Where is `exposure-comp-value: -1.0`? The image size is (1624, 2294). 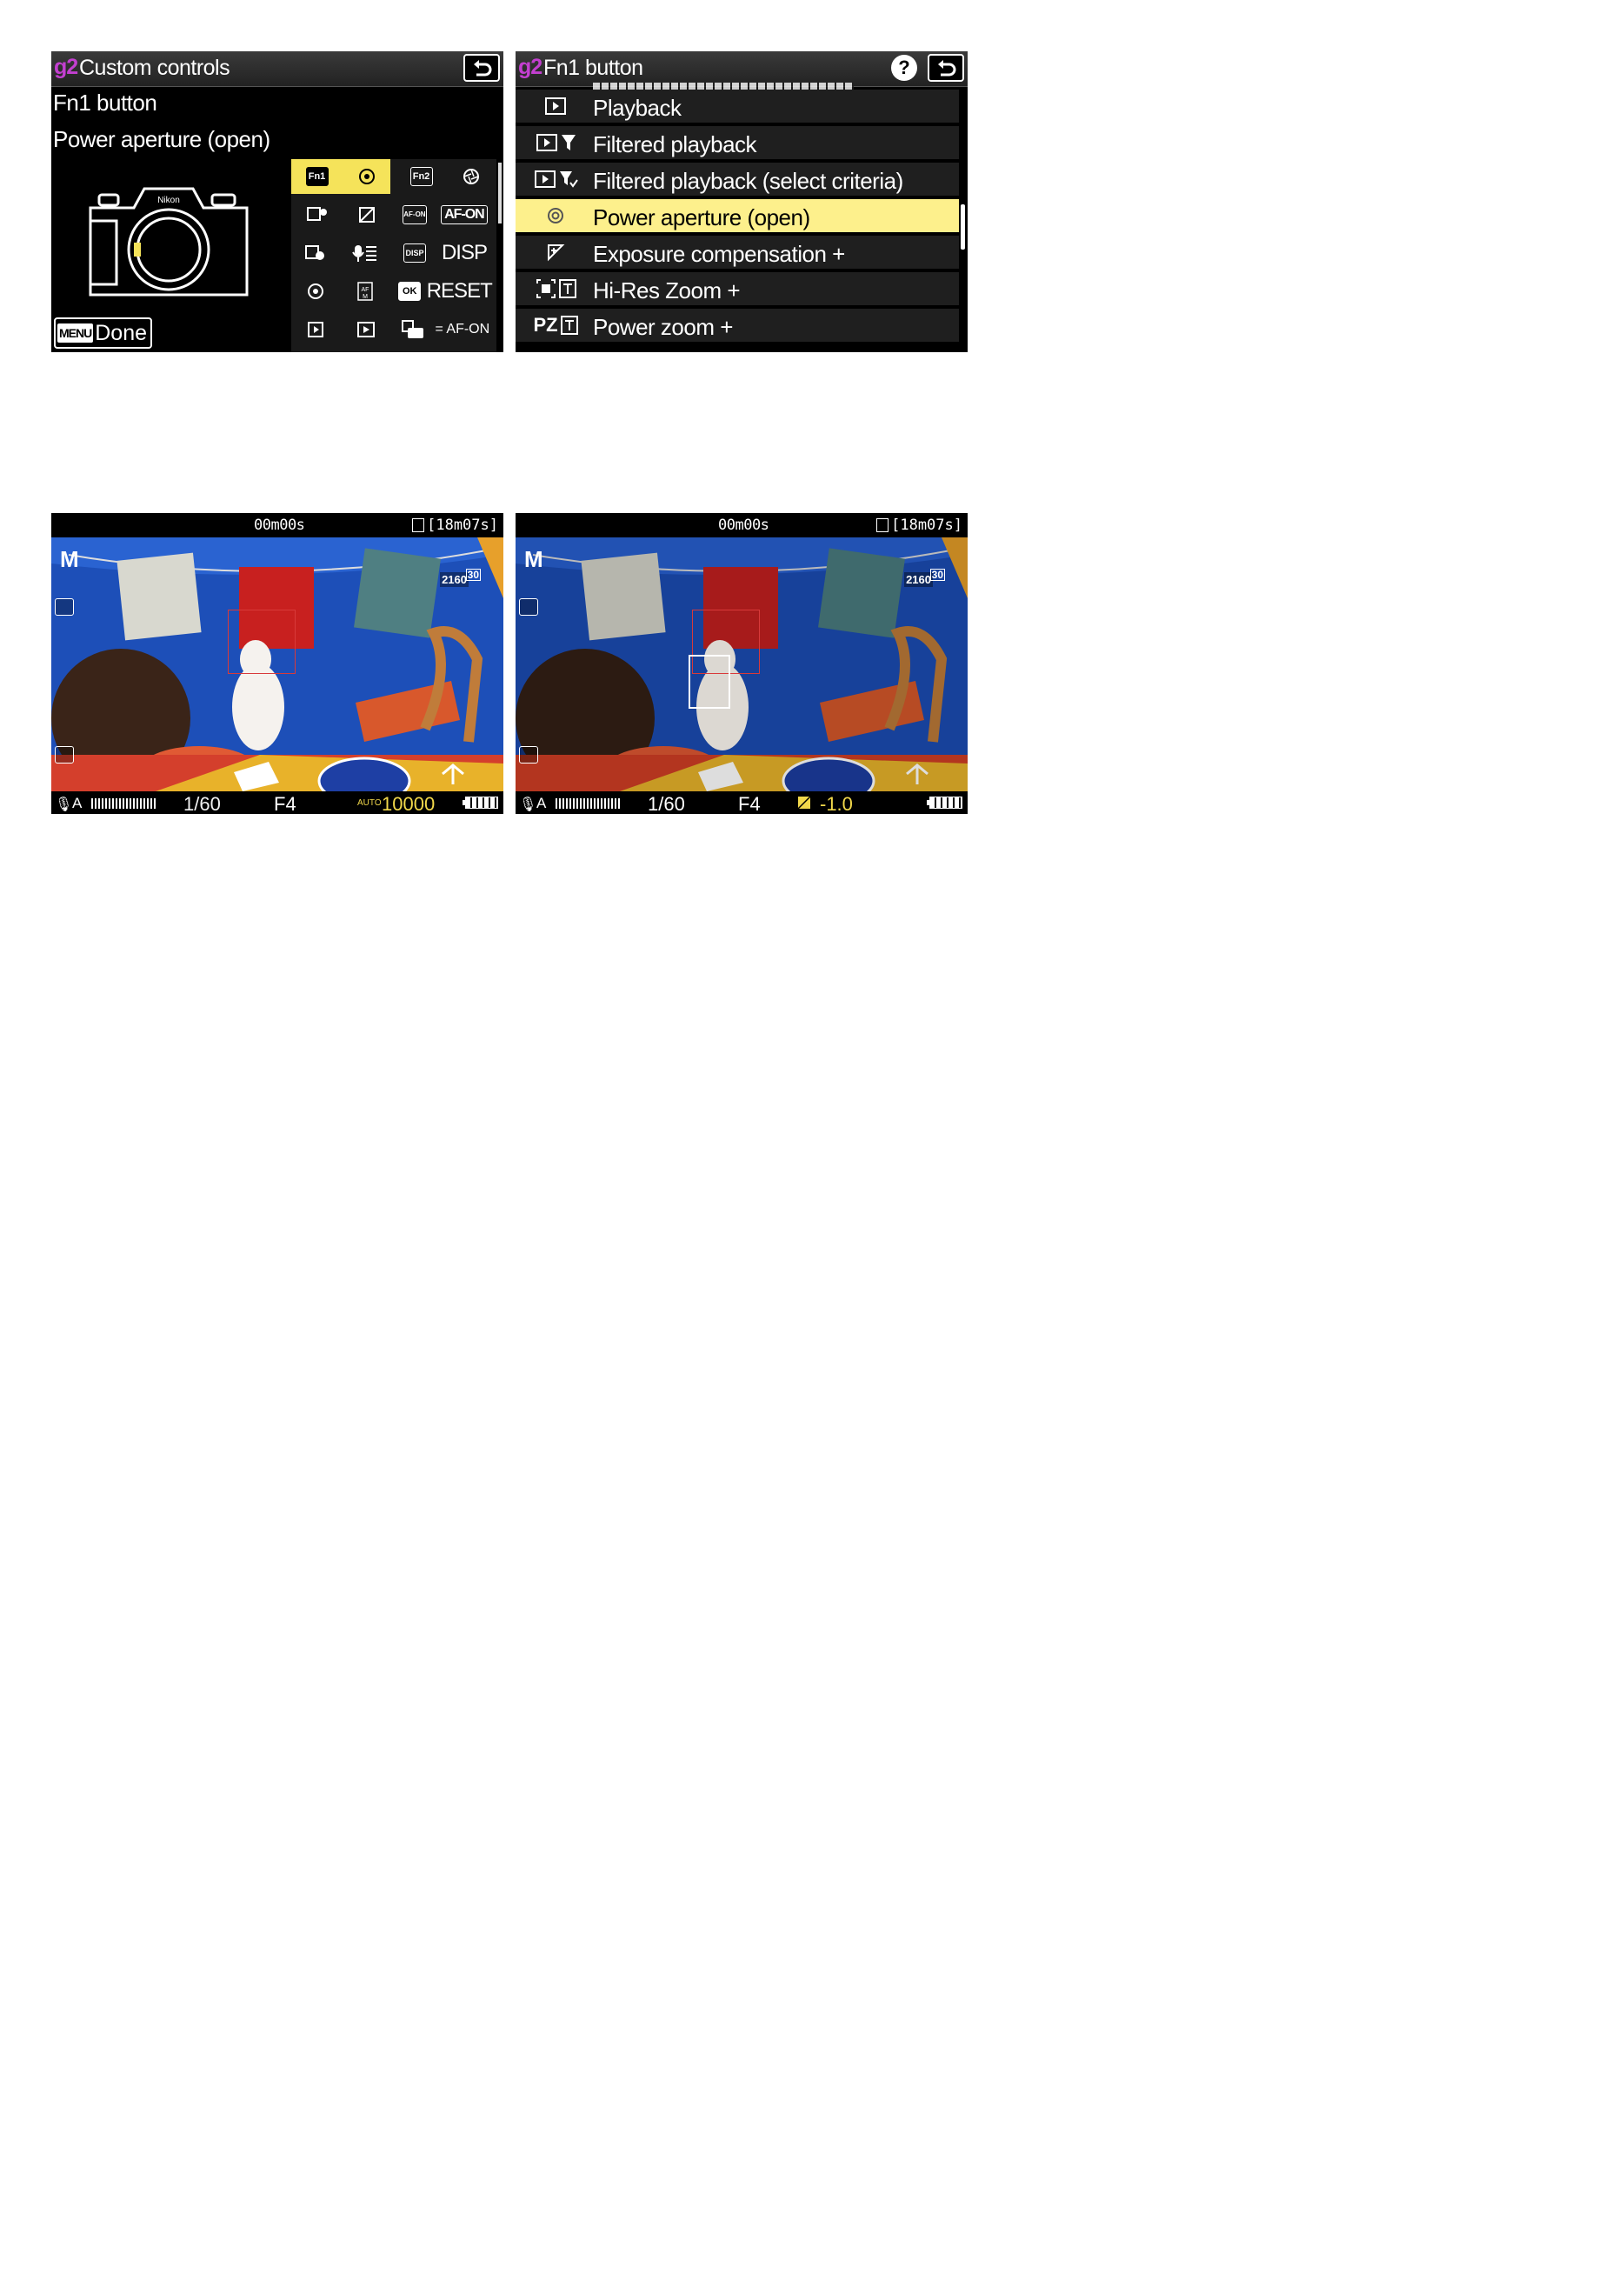
exposure-comp-value: -1.0 is located at coordinates (837, 803).